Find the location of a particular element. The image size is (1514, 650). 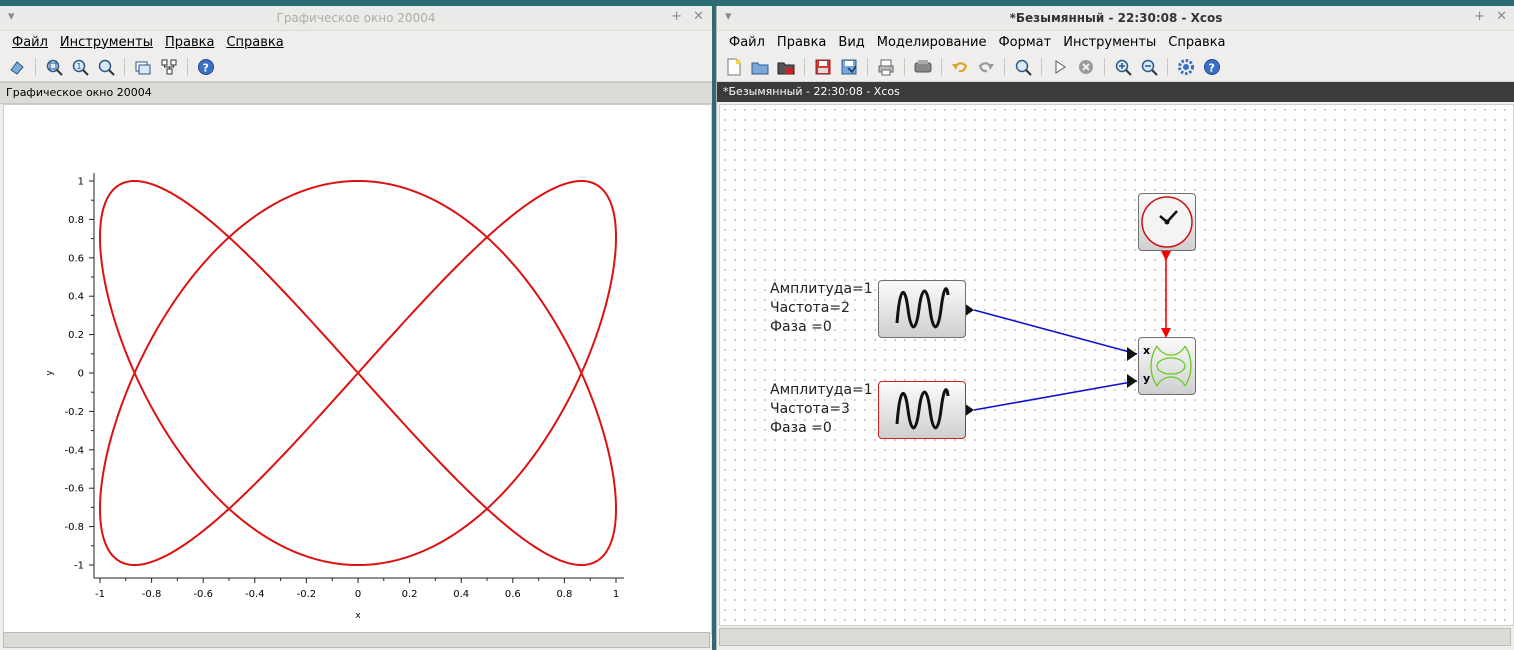

fit-diagram-icon is located at coordinates (1023, 67).